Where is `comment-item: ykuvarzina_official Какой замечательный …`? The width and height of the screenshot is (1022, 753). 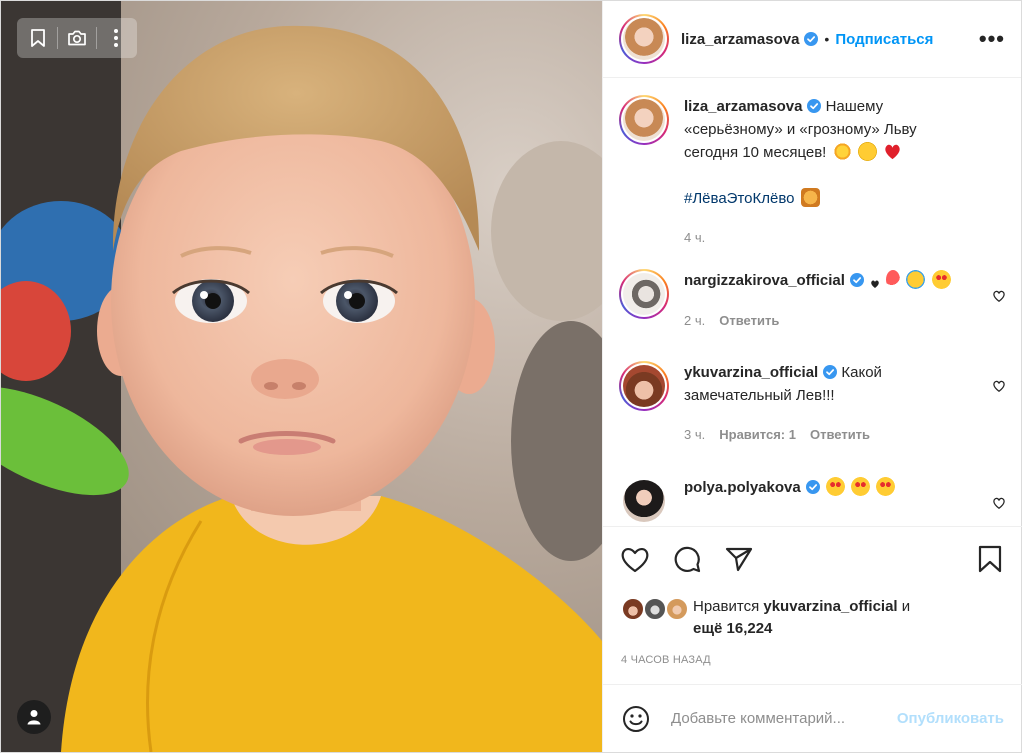 comment-item: ykuvarzina_official Какой замечательный … is located at coordinates (812, 418).